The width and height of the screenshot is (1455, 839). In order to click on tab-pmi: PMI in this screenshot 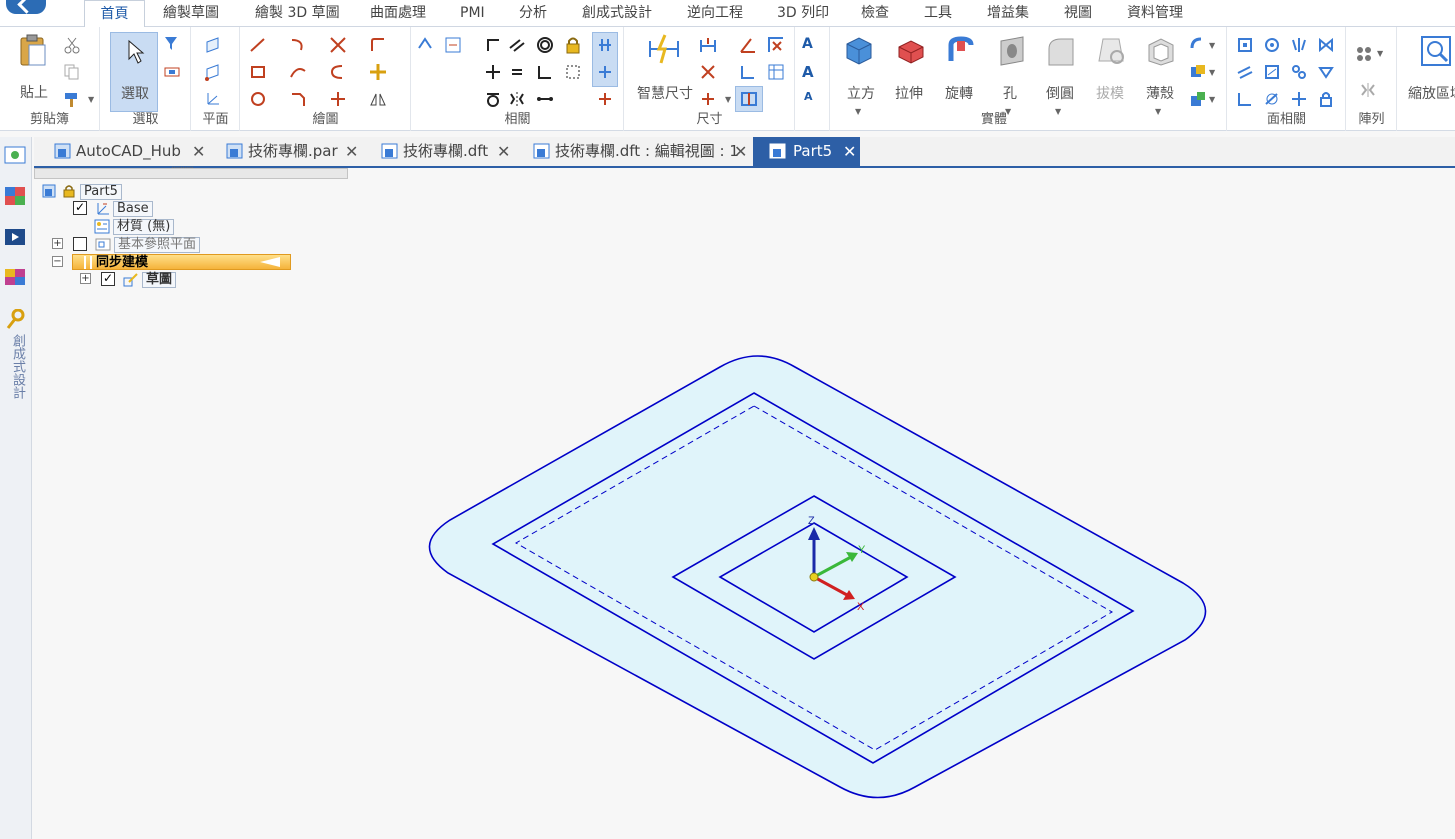, I will do `click(472, 13)`.